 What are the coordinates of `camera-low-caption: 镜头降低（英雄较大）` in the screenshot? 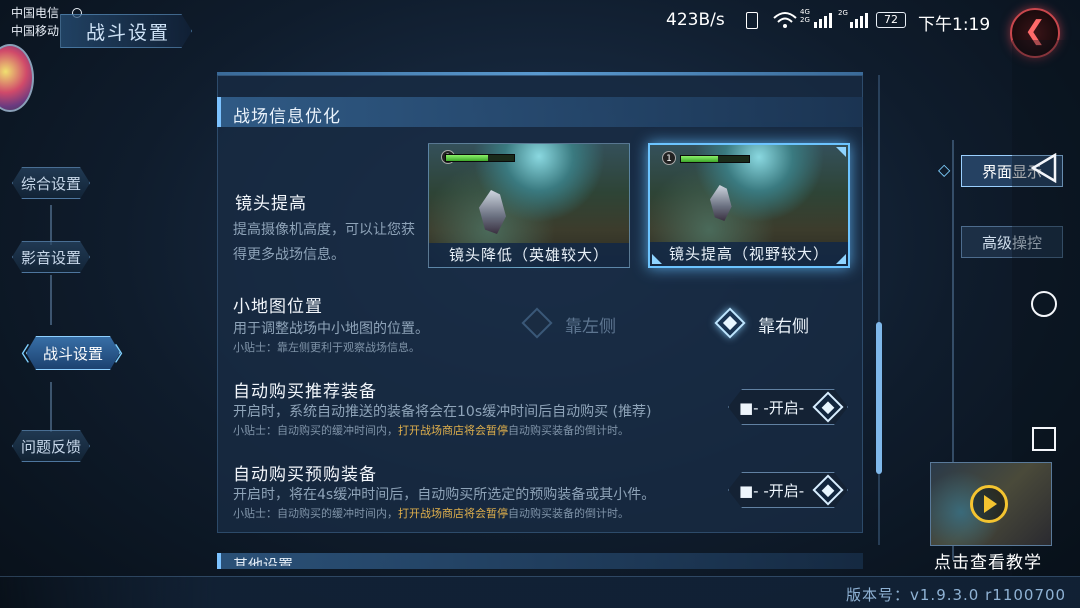 It's located at (529, 255).